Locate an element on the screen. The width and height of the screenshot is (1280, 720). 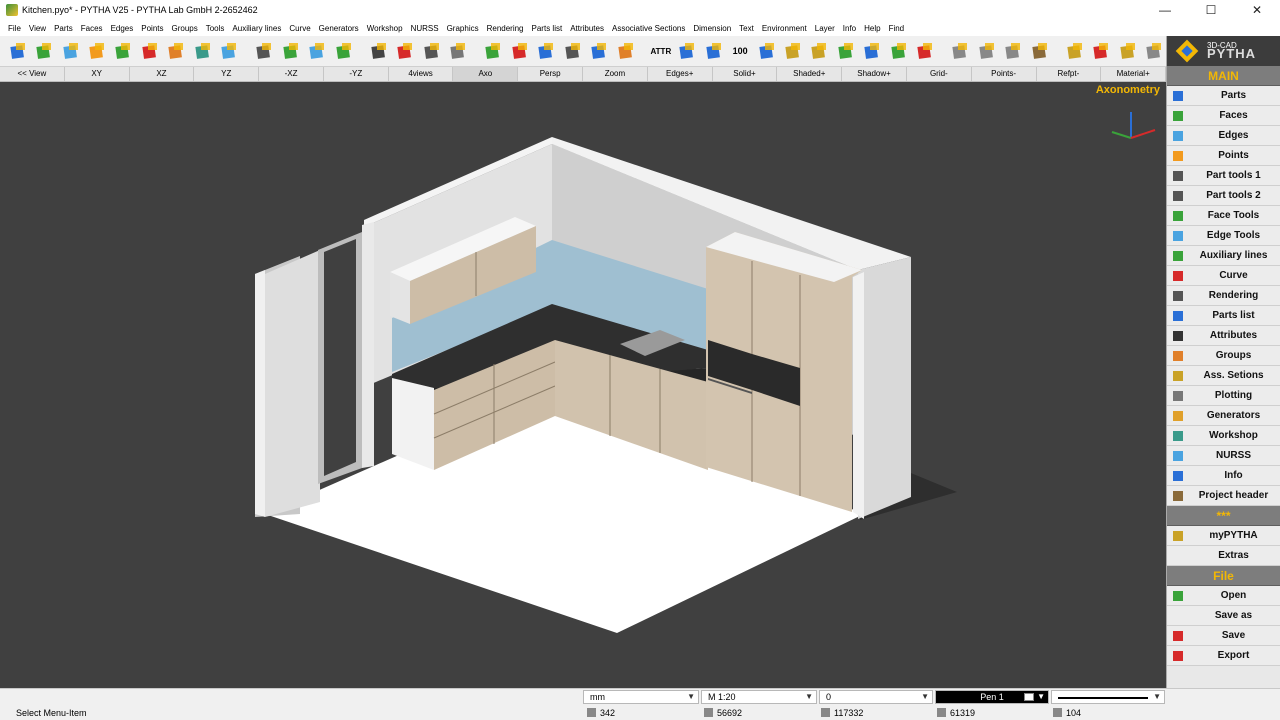
panel-item-rendering: Rendering is located at coordinates (1223, 296).